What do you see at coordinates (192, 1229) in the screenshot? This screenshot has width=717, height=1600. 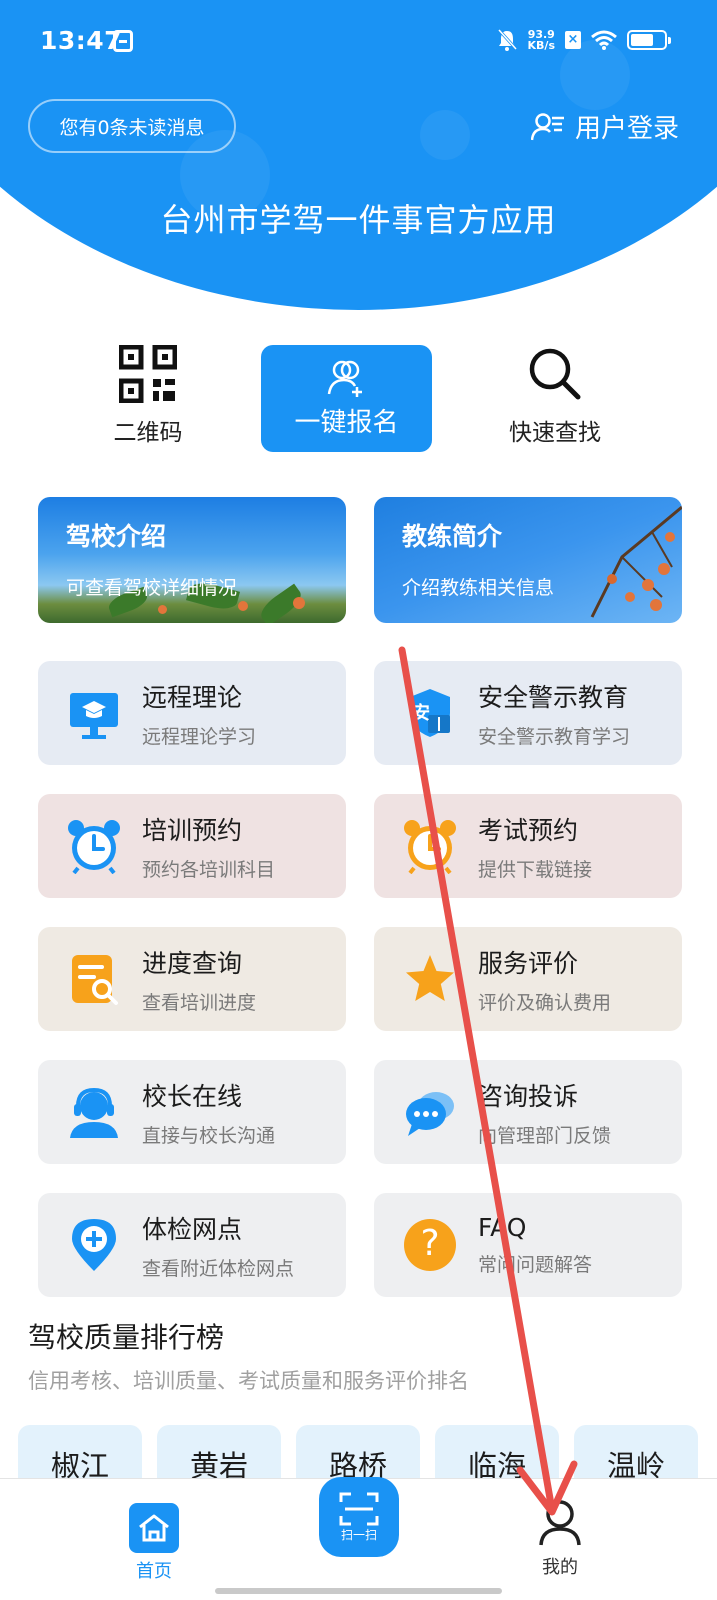 I see `card-title: 体检网点` at bounding box center [192, 1229].